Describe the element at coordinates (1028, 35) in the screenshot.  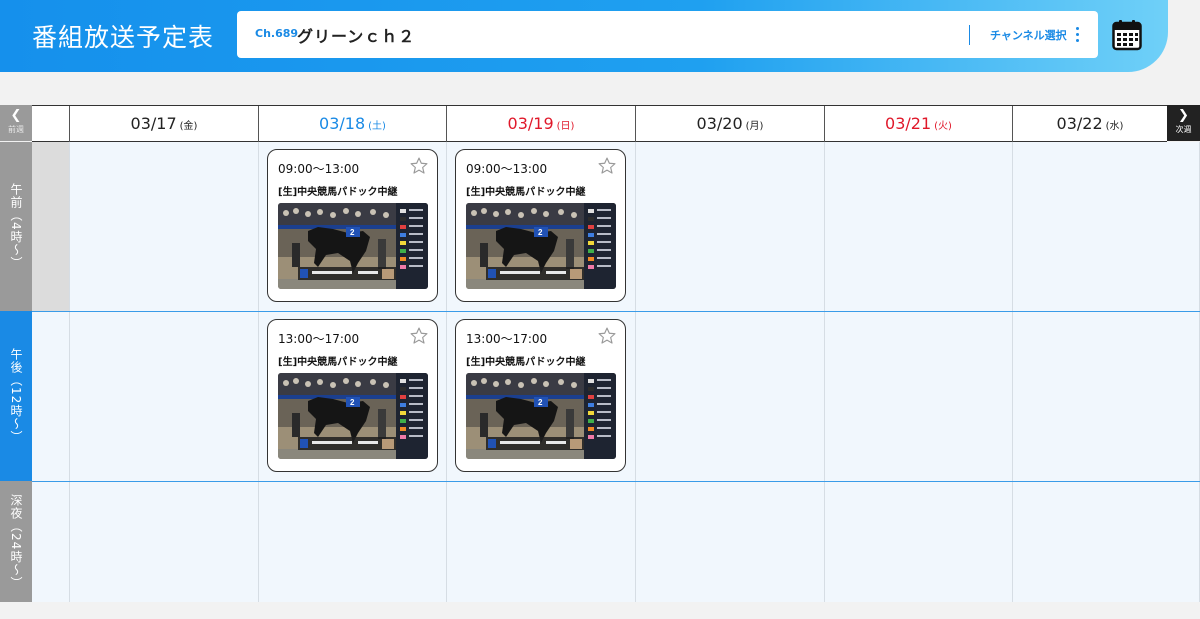
I see `channel-select-button: チャンネル選択` at that location.